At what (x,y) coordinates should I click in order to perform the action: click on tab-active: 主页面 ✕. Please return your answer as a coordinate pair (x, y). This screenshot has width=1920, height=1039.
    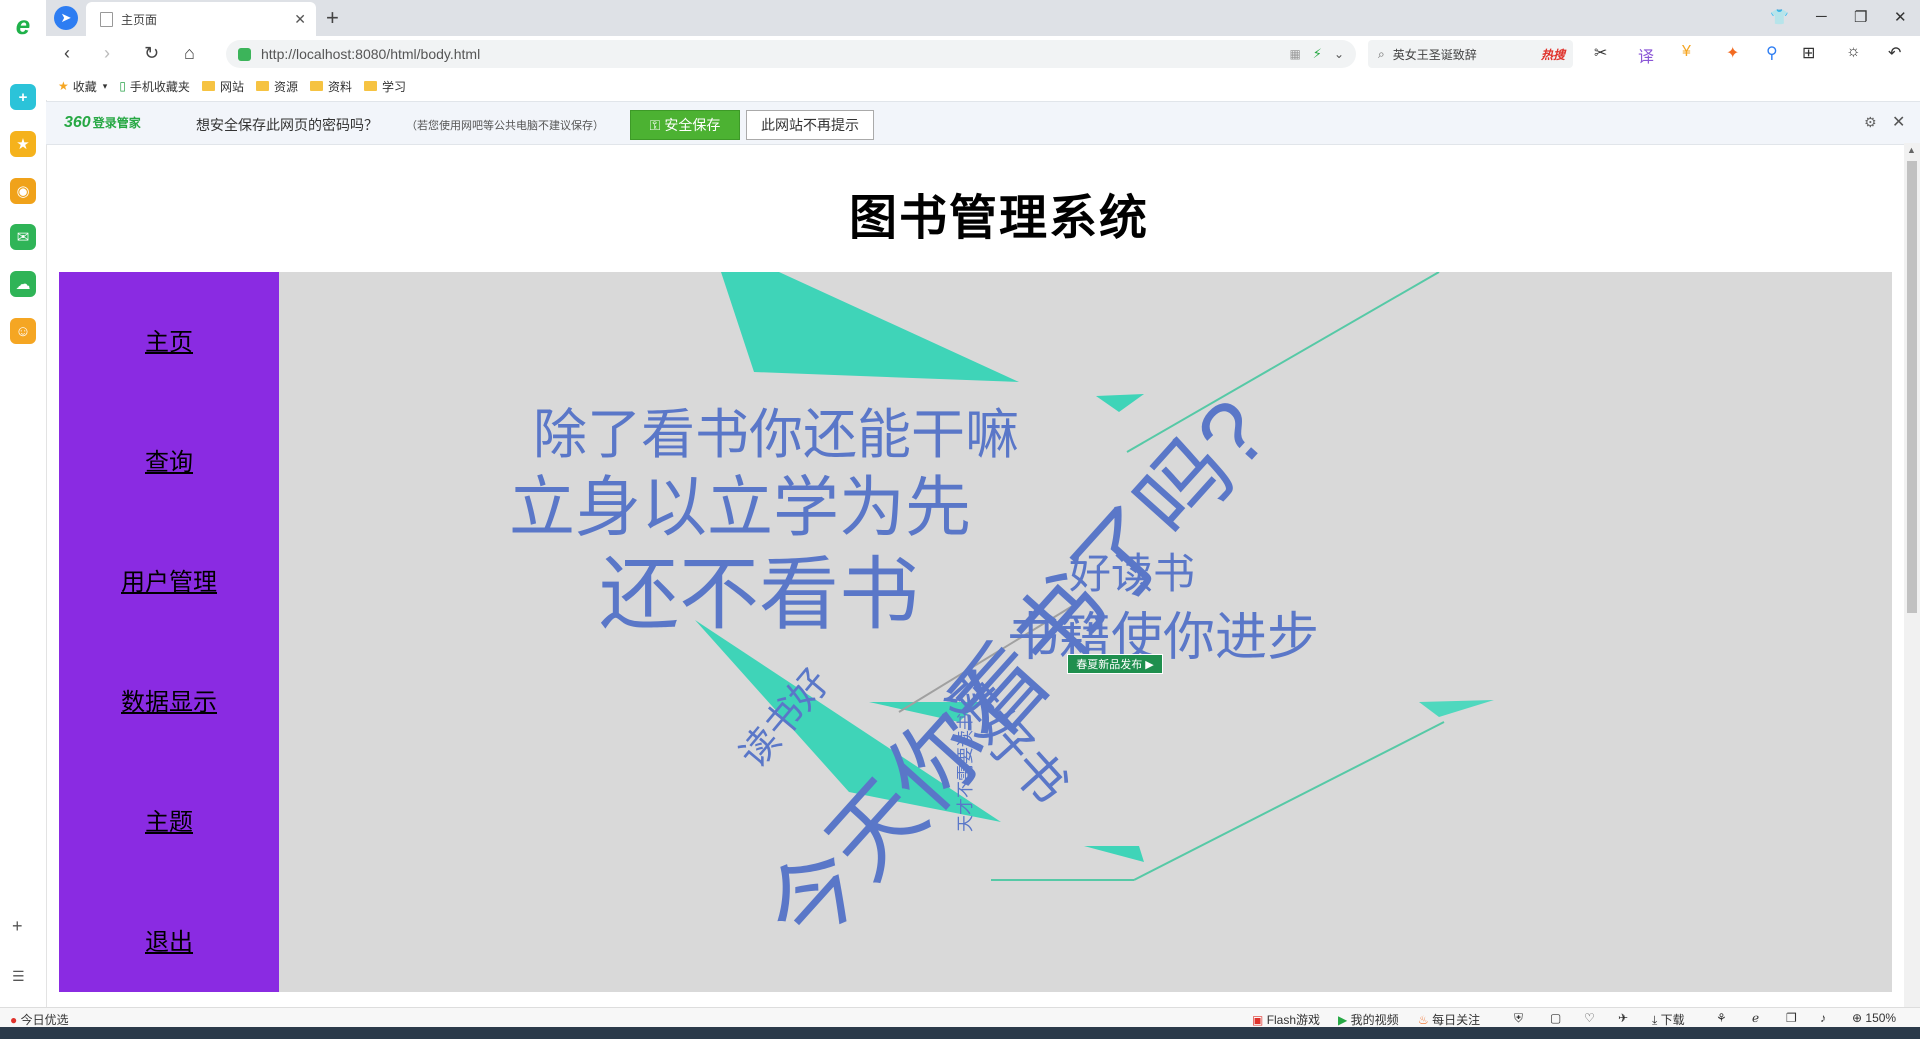
    Looking at the image, I should click on (201, 19).